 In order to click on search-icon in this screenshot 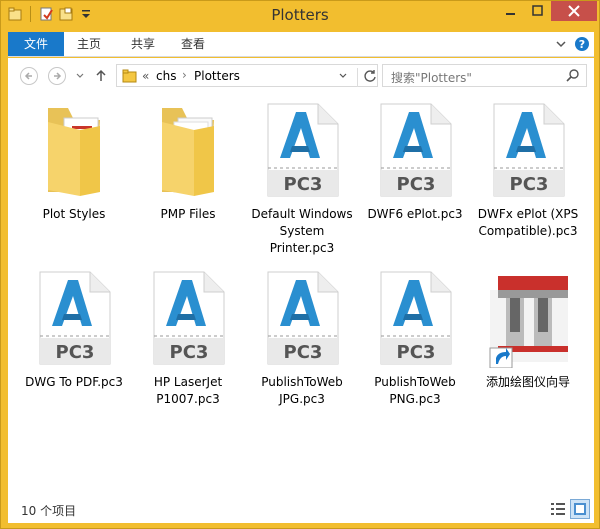, I will do `click(573, 76)`.